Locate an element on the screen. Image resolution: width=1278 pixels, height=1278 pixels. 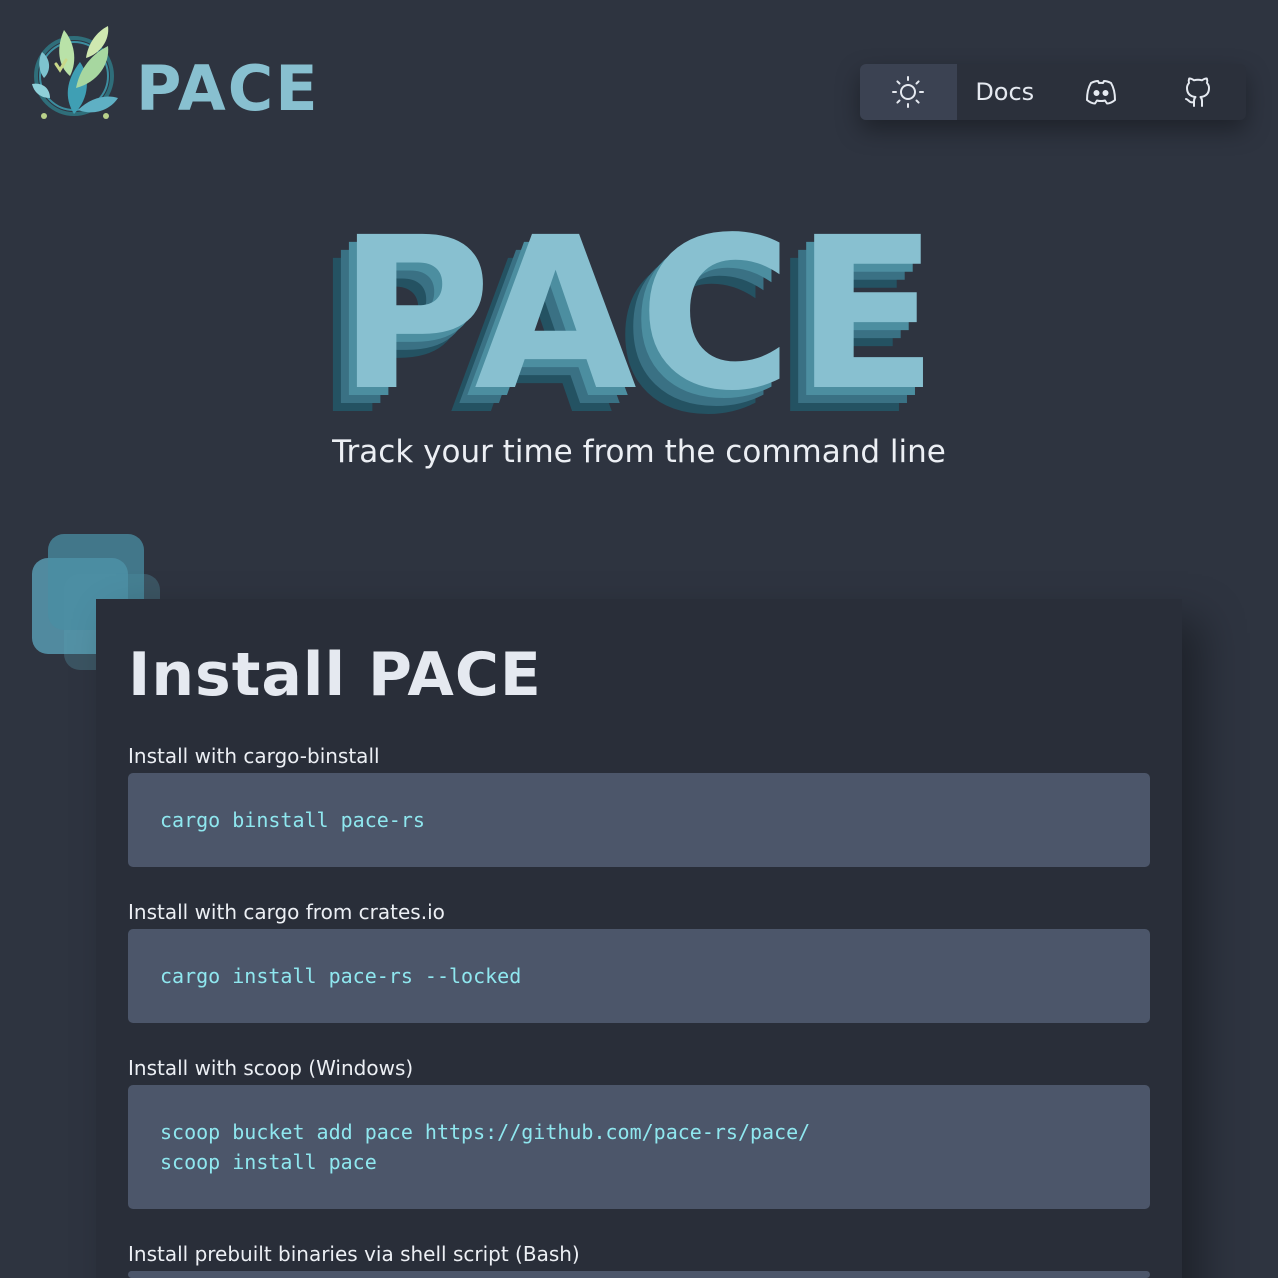
sun-icon is located at coordinates (908, 92).